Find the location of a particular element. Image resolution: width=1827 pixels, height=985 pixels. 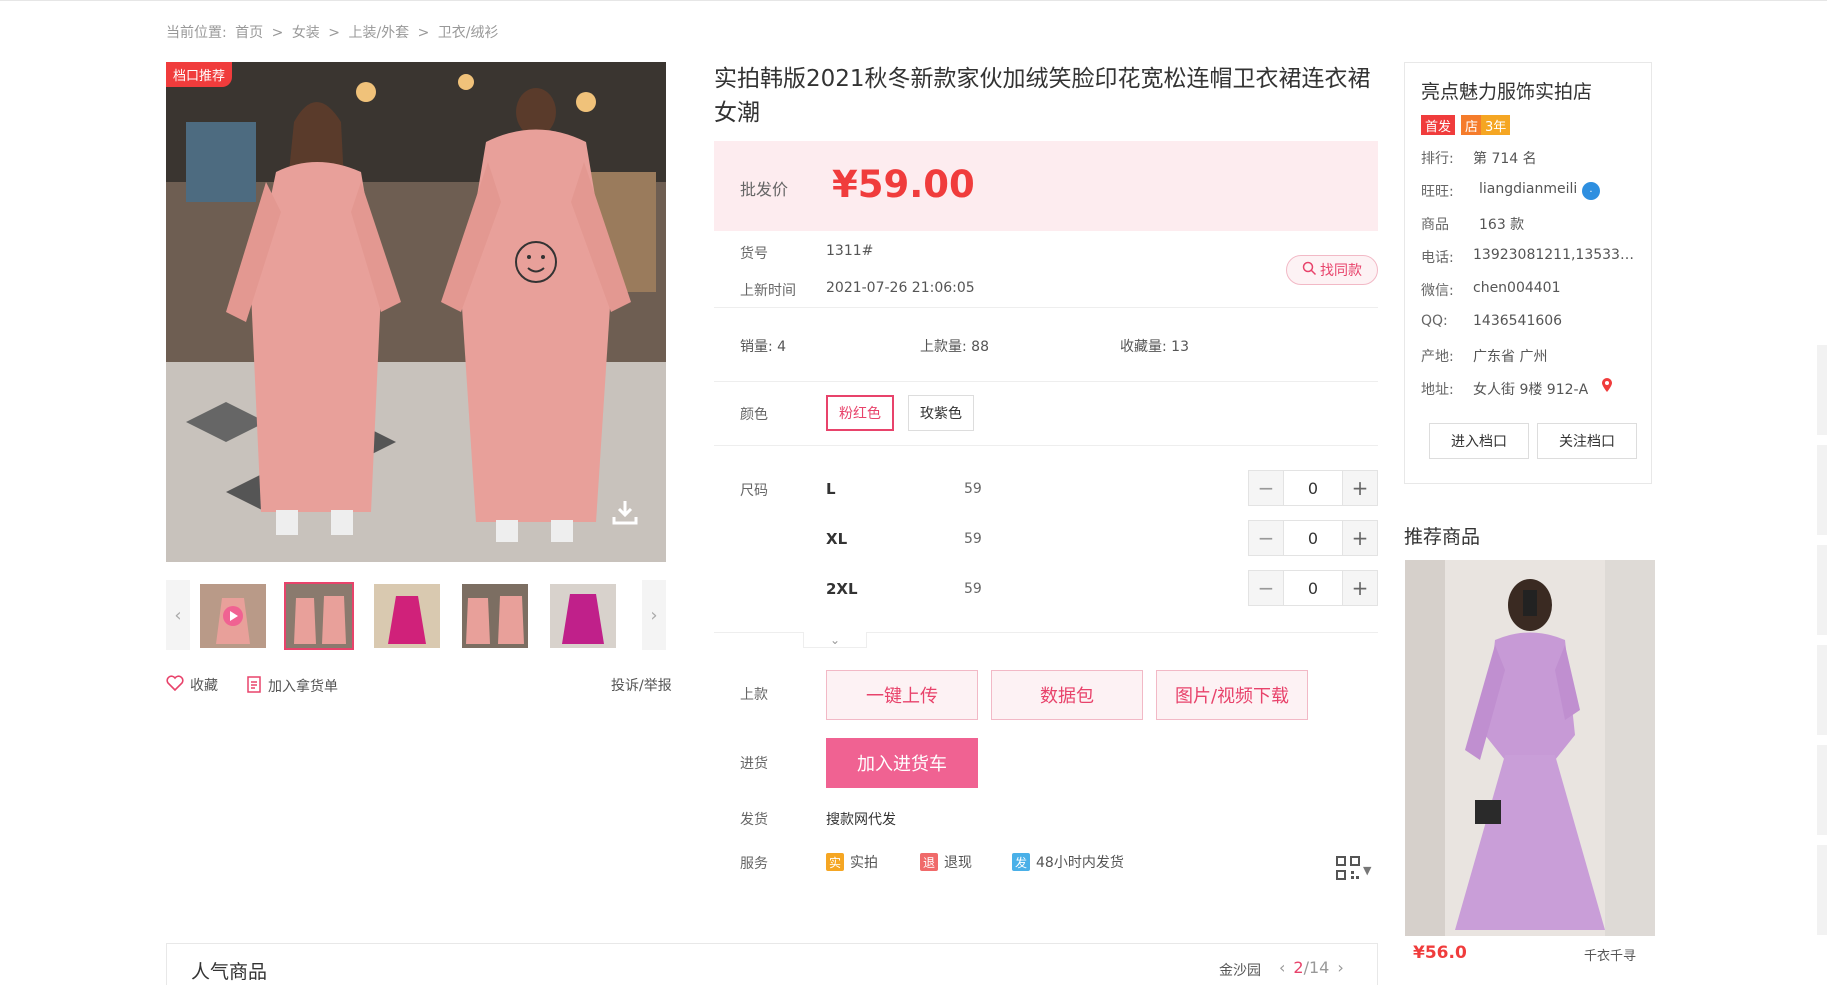

data-package-button: 数据包 is located at coordinates (1067, 695).